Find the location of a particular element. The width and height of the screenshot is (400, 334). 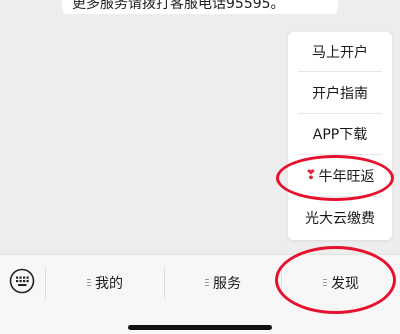

keyboard-toggle-button is located at coordinates (22, 281).